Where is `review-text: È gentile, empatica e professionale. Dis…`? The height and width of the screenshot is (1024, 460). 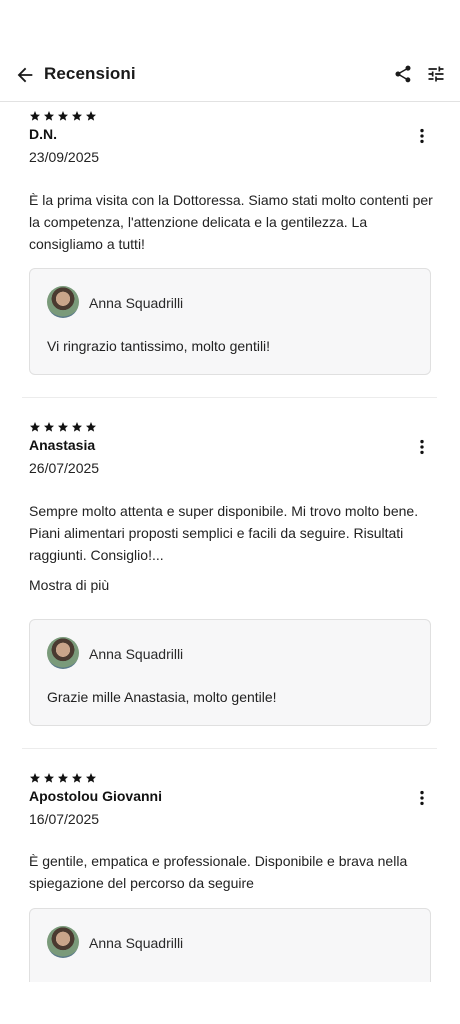 review-text: È gentile, empatica e professionale. Dis… is located at coordinates (218, 872).